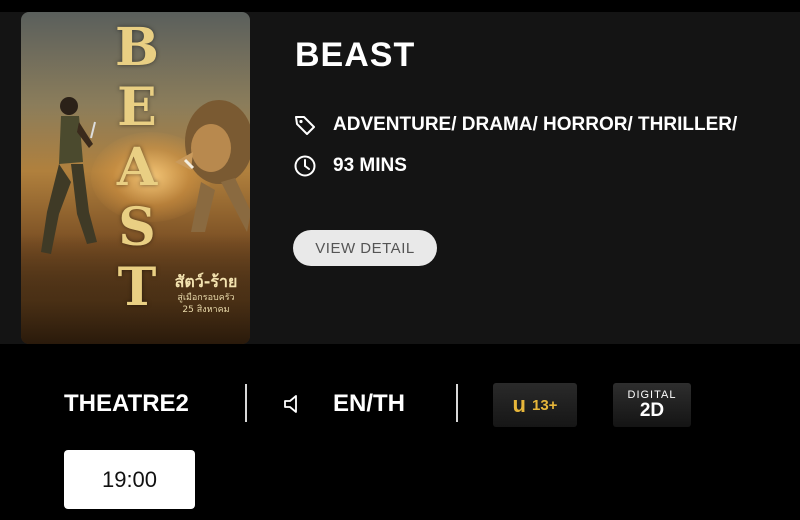  Describe the element at coordinates (369, 403) in the screenshot. I see `audio-language: EN/TH` at that location.